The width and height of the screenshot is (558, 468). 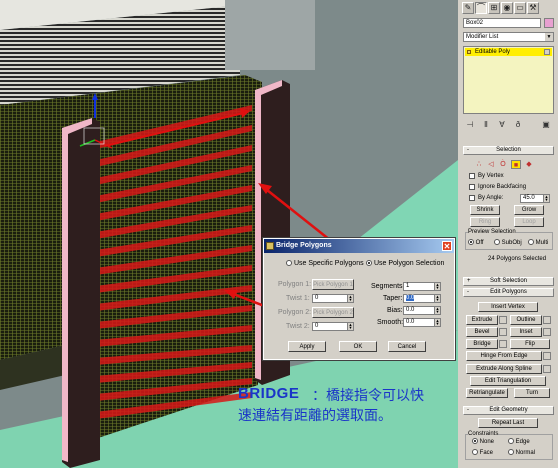 What do you see at coordinates (333, 284) in the screenshot?
I see `pick-polygon1-button: Pick Polygon 1` at bounding box center [333, 284].